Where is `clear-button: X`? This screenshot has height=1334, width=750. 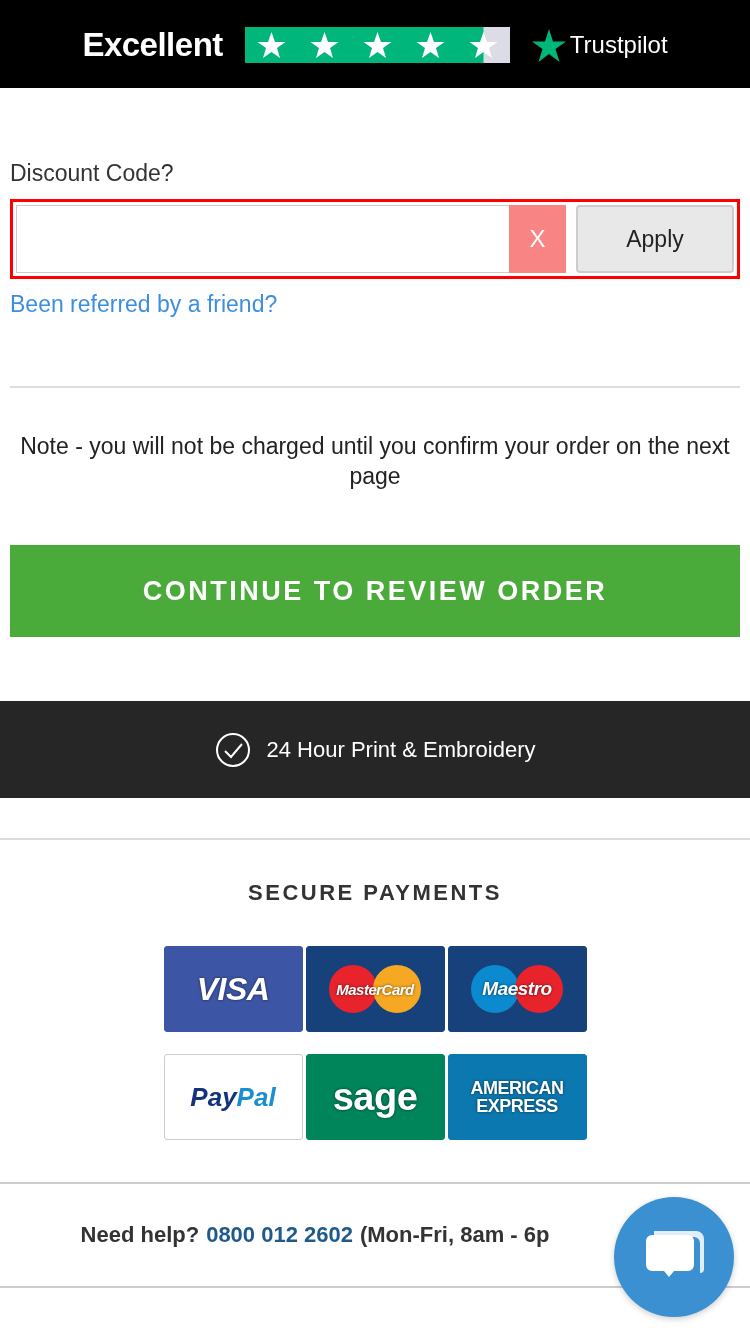
clear-button: X is located at coordinates (537, 239).